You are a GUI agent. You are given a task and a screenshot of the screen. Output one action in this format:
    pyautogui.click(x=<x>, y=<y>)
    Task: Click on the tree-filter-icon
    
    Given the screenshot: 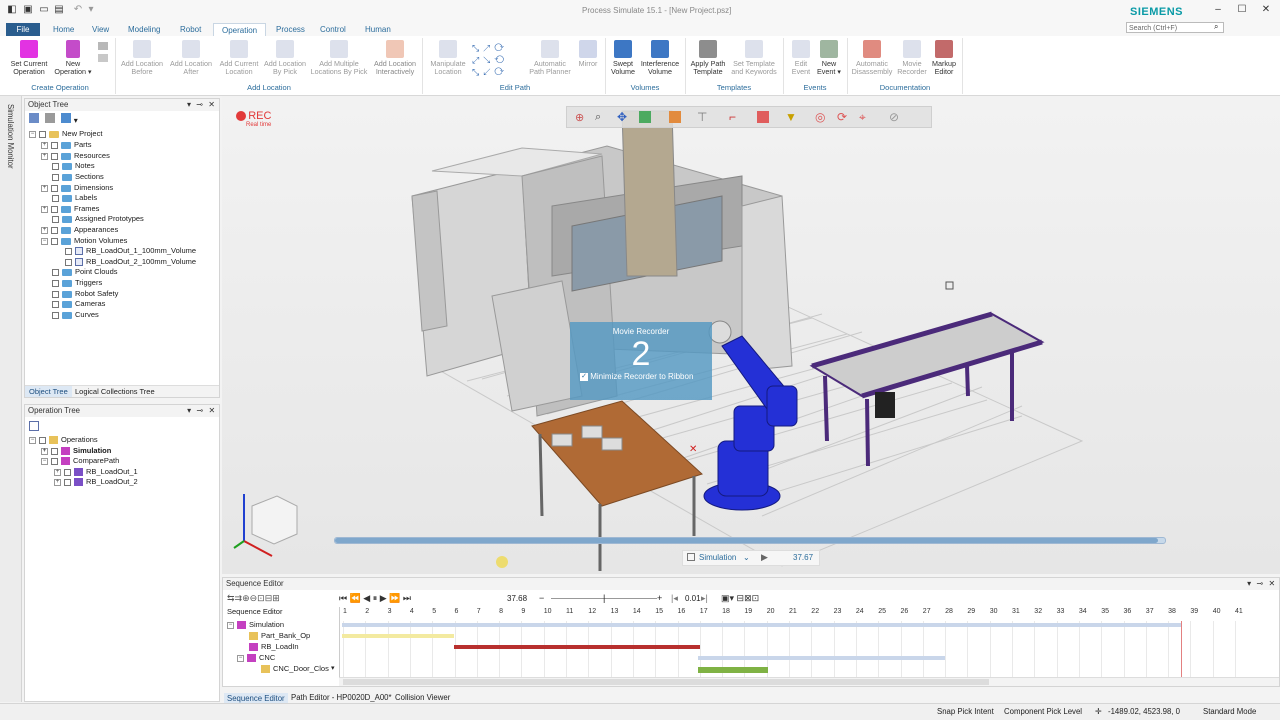 What is the action you would take?
    pyautogui.click(x=34, y=118)
    